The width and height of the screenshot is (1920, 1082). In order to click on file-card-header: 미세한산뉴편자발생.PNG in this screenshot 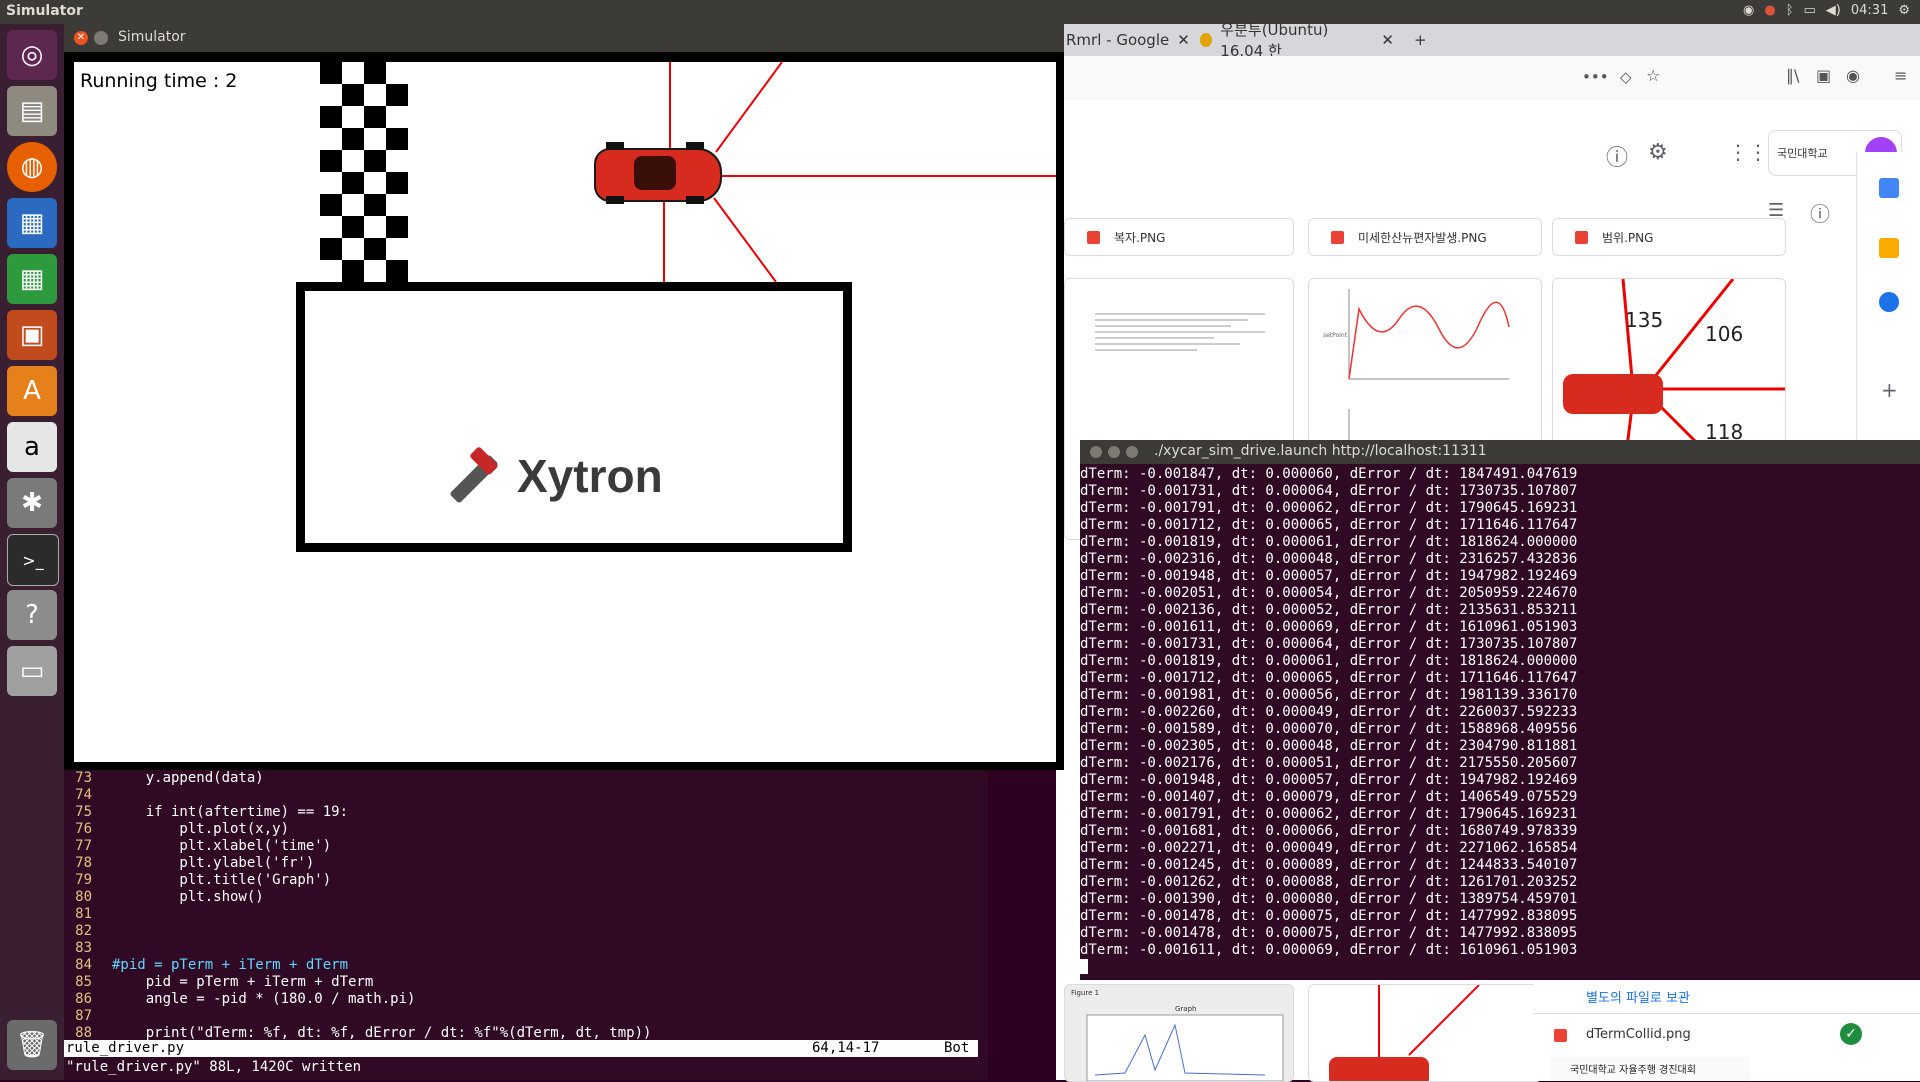, I will do `click(1425, 237)`.